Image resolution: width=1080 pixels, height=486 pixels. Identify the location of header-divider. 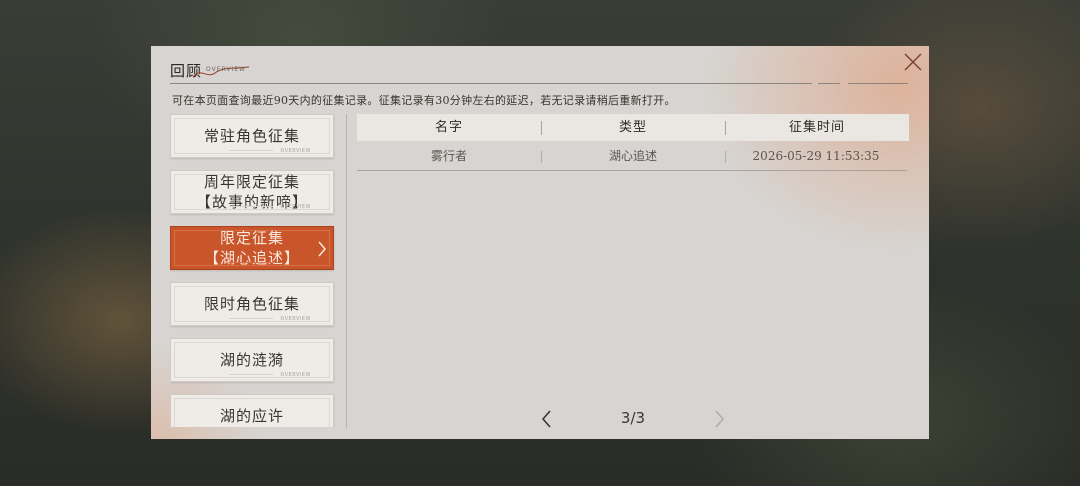
(491, 83).